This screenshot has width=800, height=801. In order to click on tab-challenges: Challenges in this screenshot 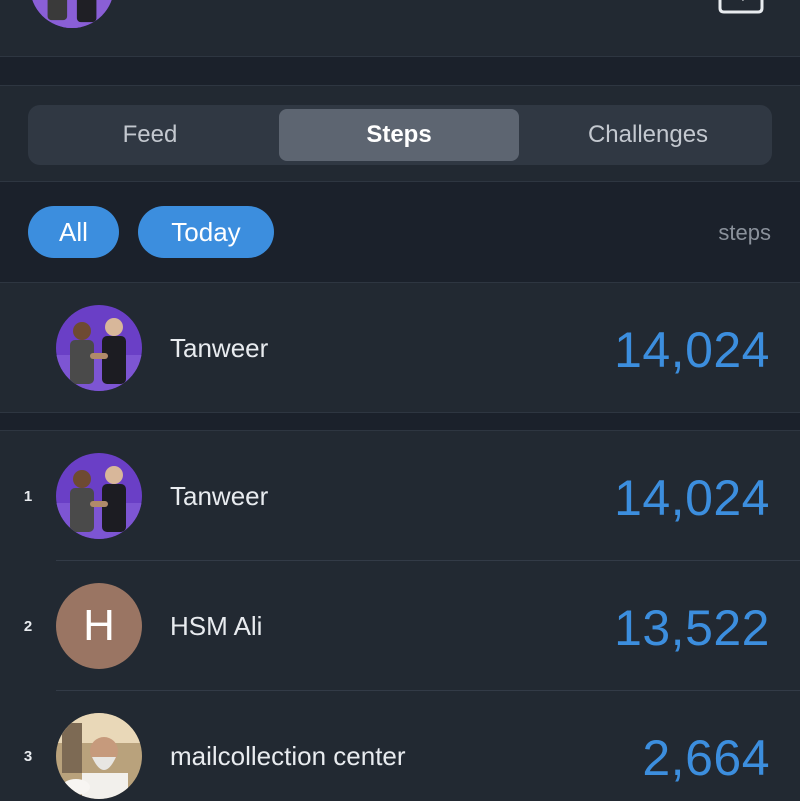, I will do `click(648, 135)`.